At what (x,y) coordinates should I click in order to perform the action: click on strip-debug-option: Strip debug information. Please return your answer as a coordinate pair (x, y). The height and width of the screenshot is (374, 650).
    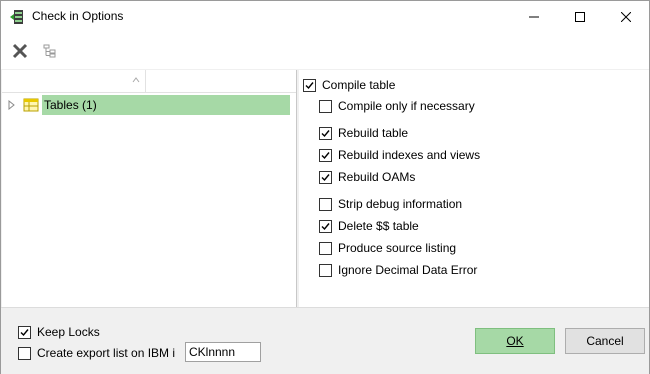
    Looking at the image, I should click on (390, 204).